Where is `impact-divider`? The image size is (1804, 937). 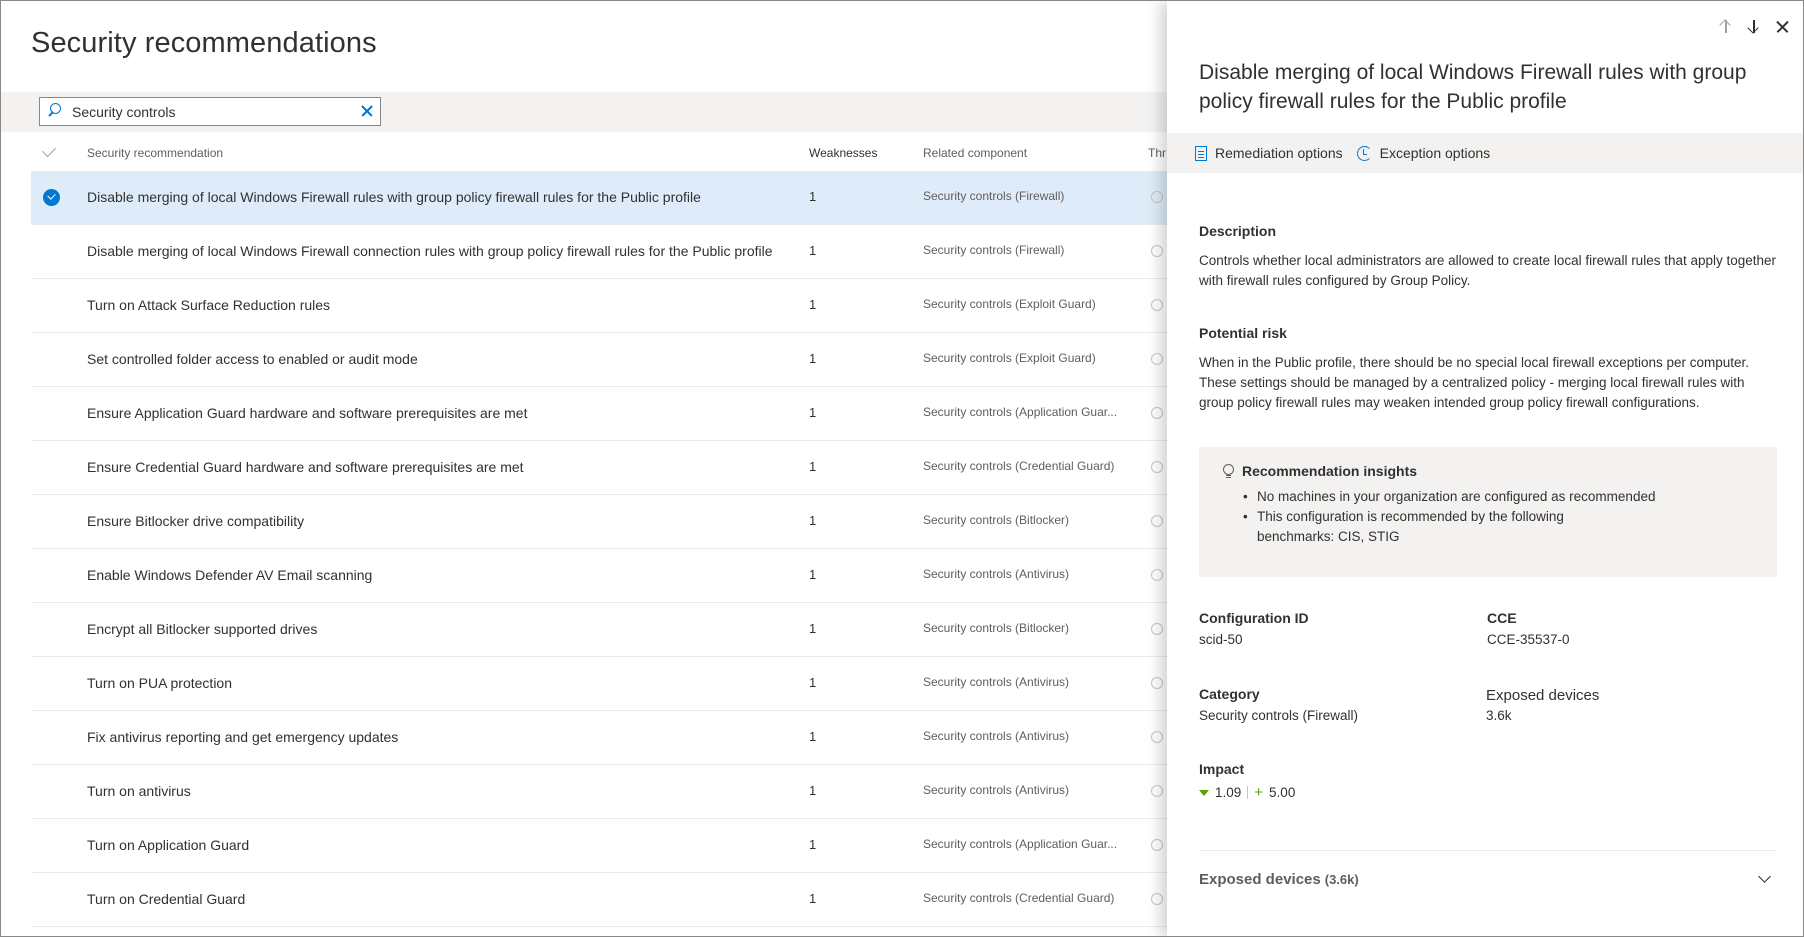
impact-divider is located at coordinates (1248, 792).